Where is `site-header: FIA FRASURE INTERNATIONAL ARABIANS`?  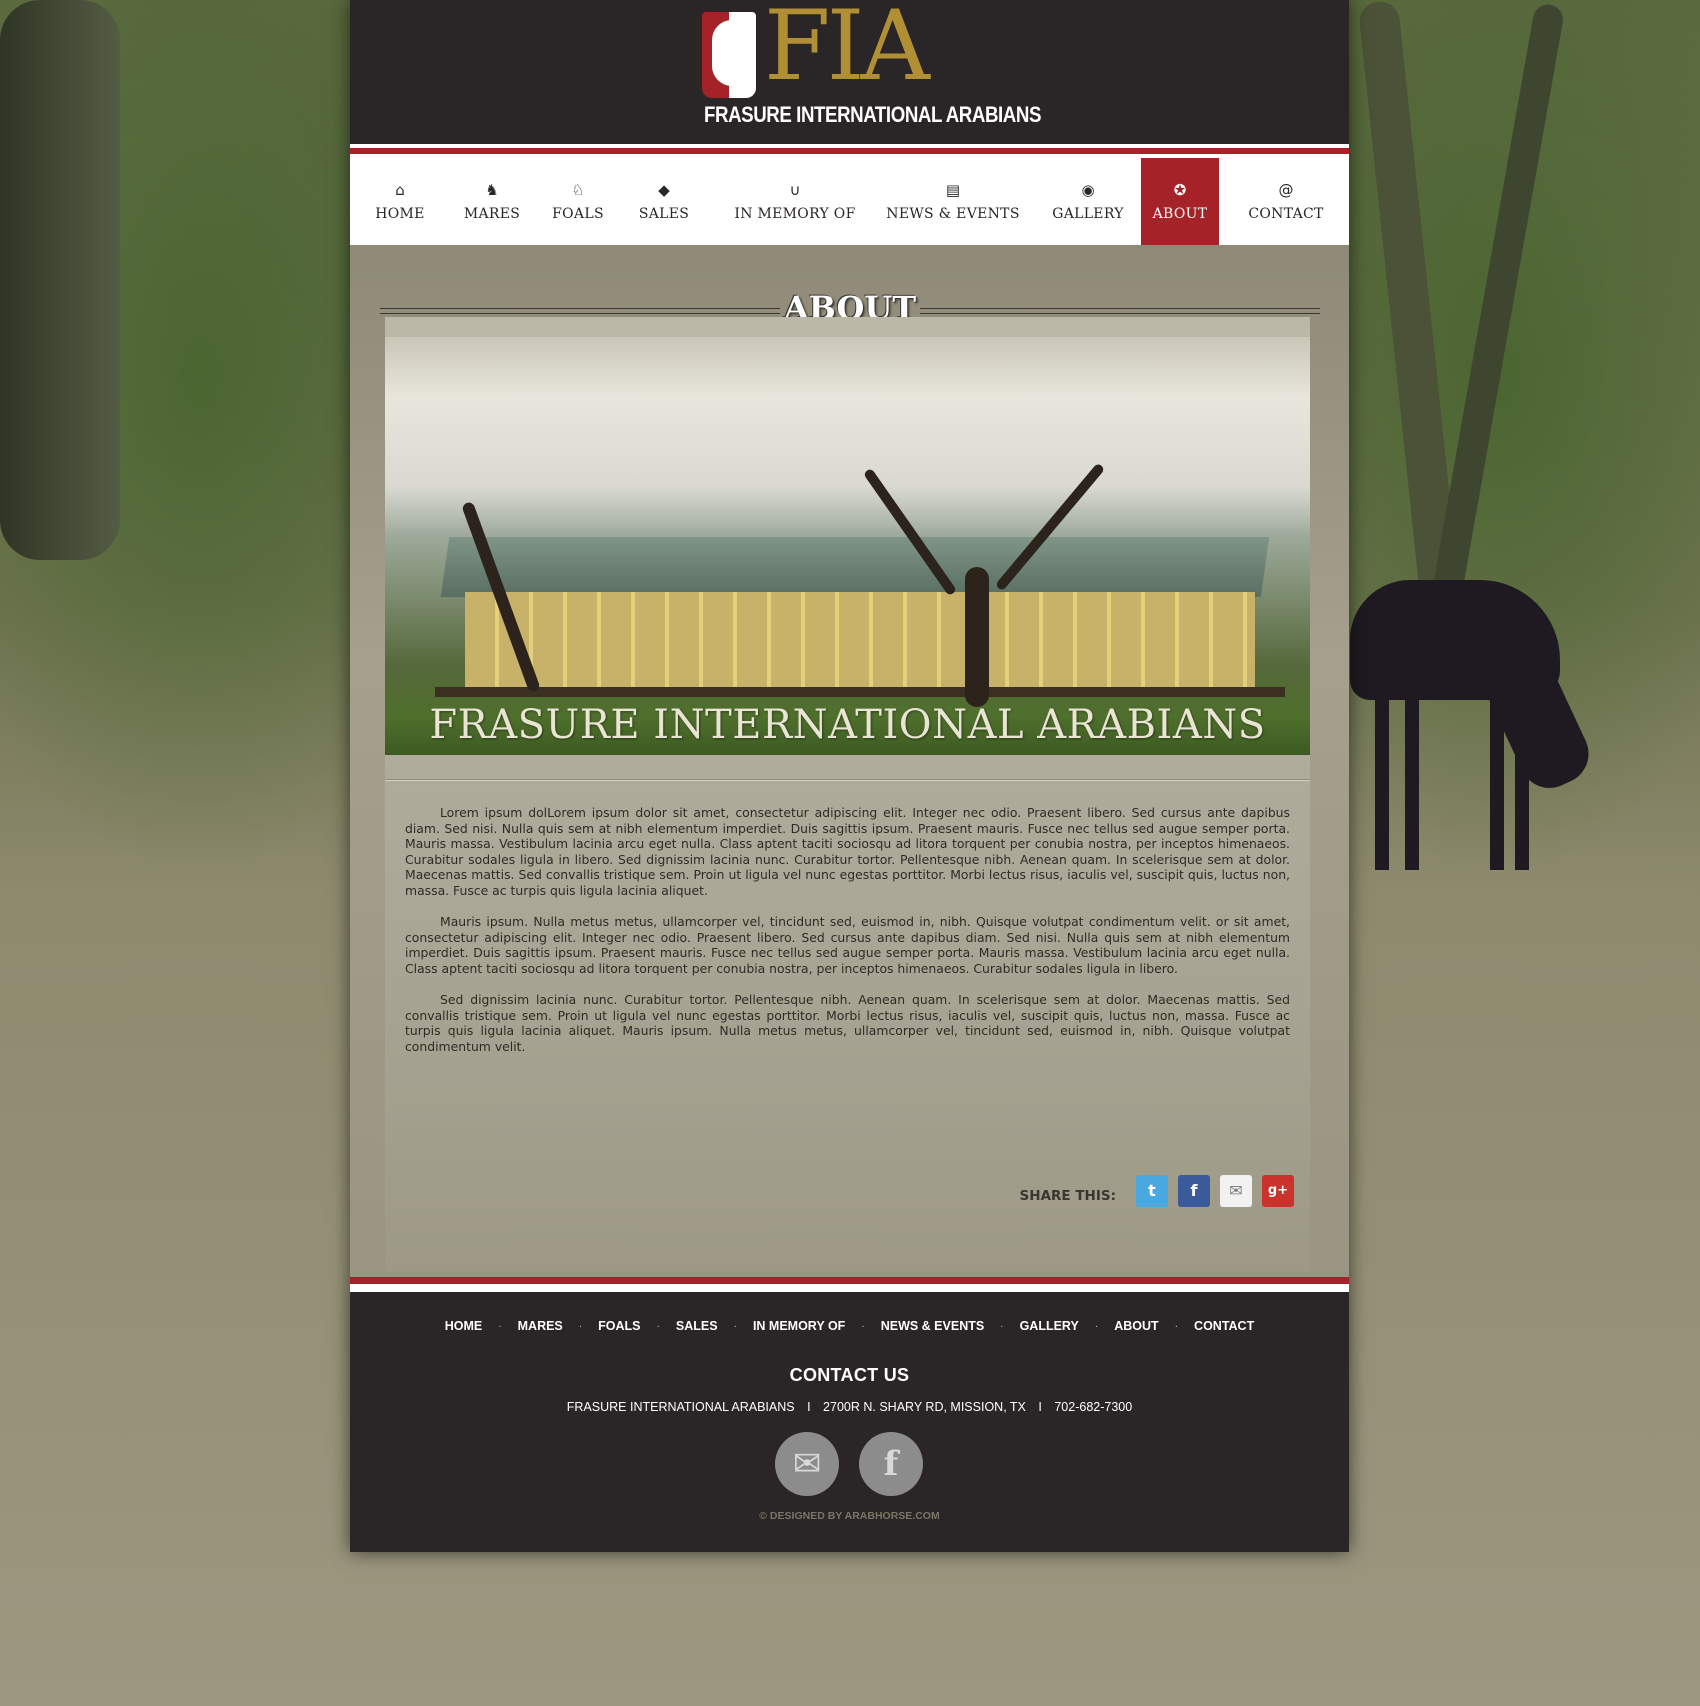 site-header: FIA FRASURE INTERNATIONAL ARABIANS is located at coordinates (849, 72).